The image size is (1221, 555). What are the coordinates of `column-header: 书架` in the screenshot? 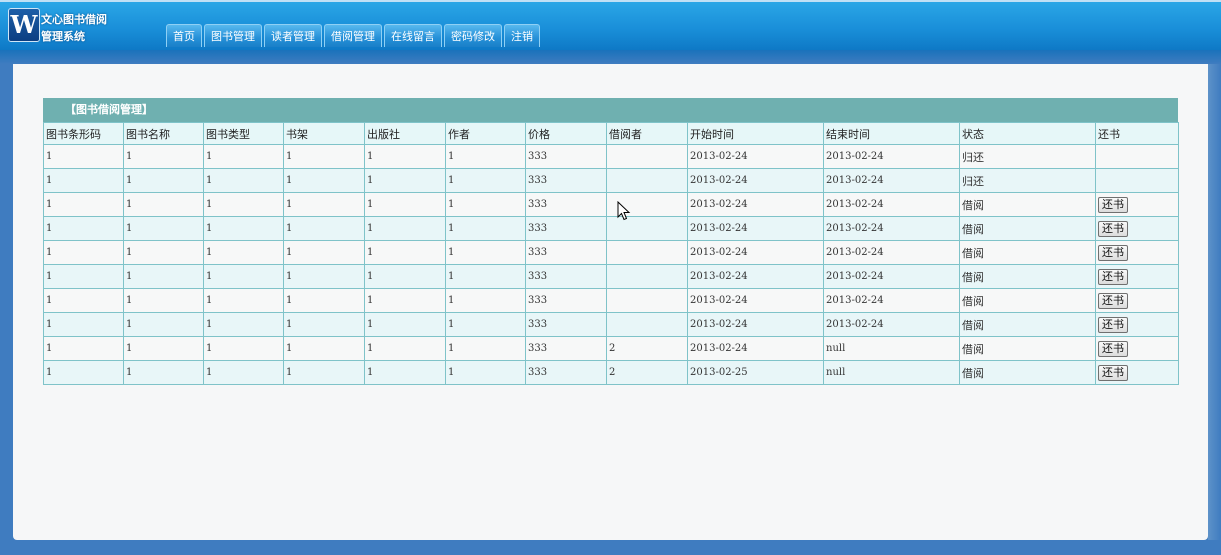 It's located at (324, 133).